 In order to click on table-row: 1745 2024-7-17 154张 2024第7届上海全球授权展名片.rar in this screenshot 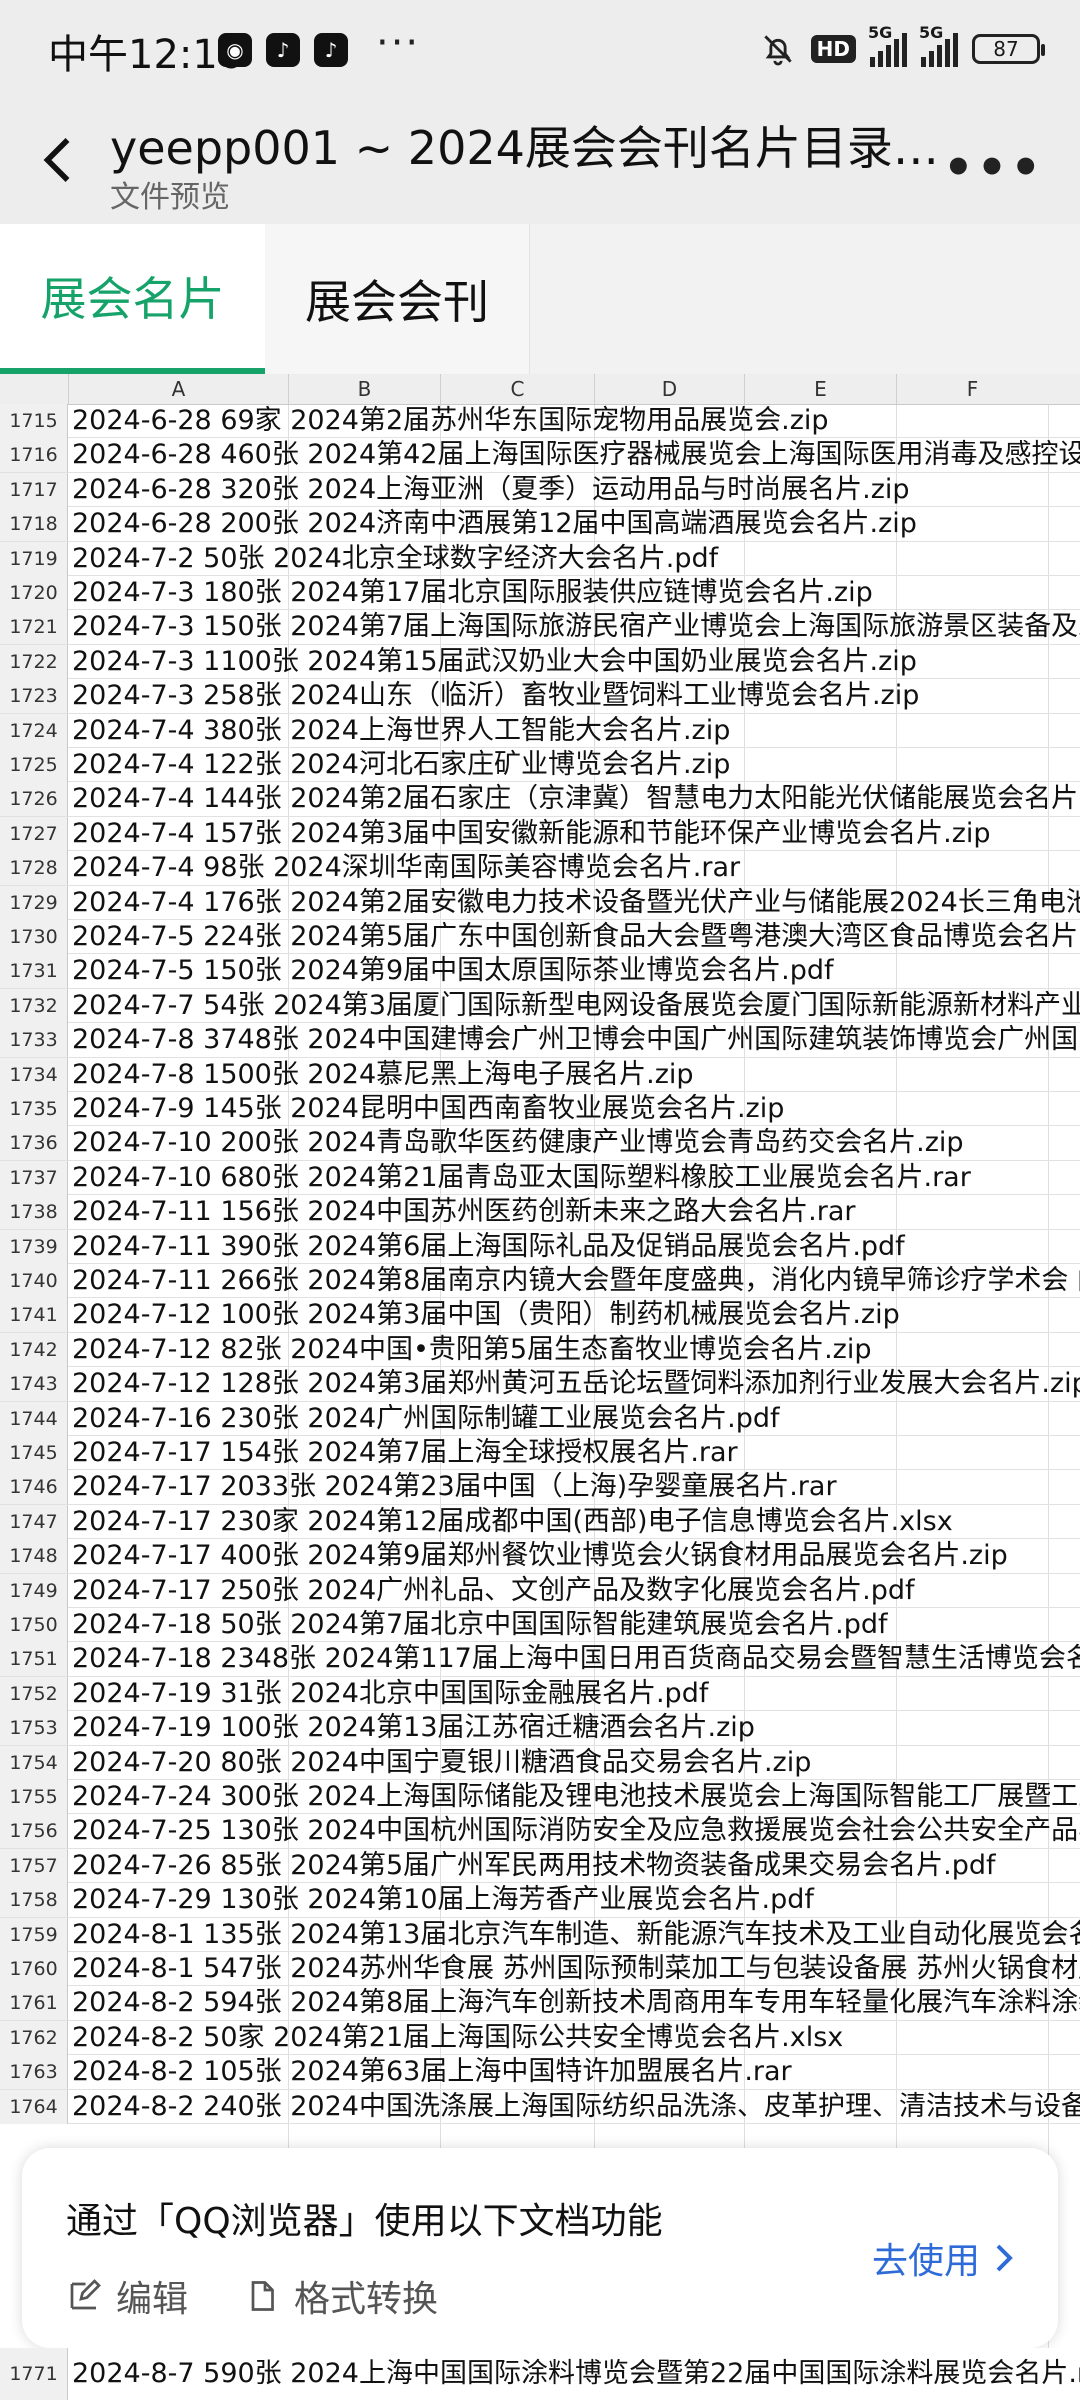, I will do `click(540, 1453)`.